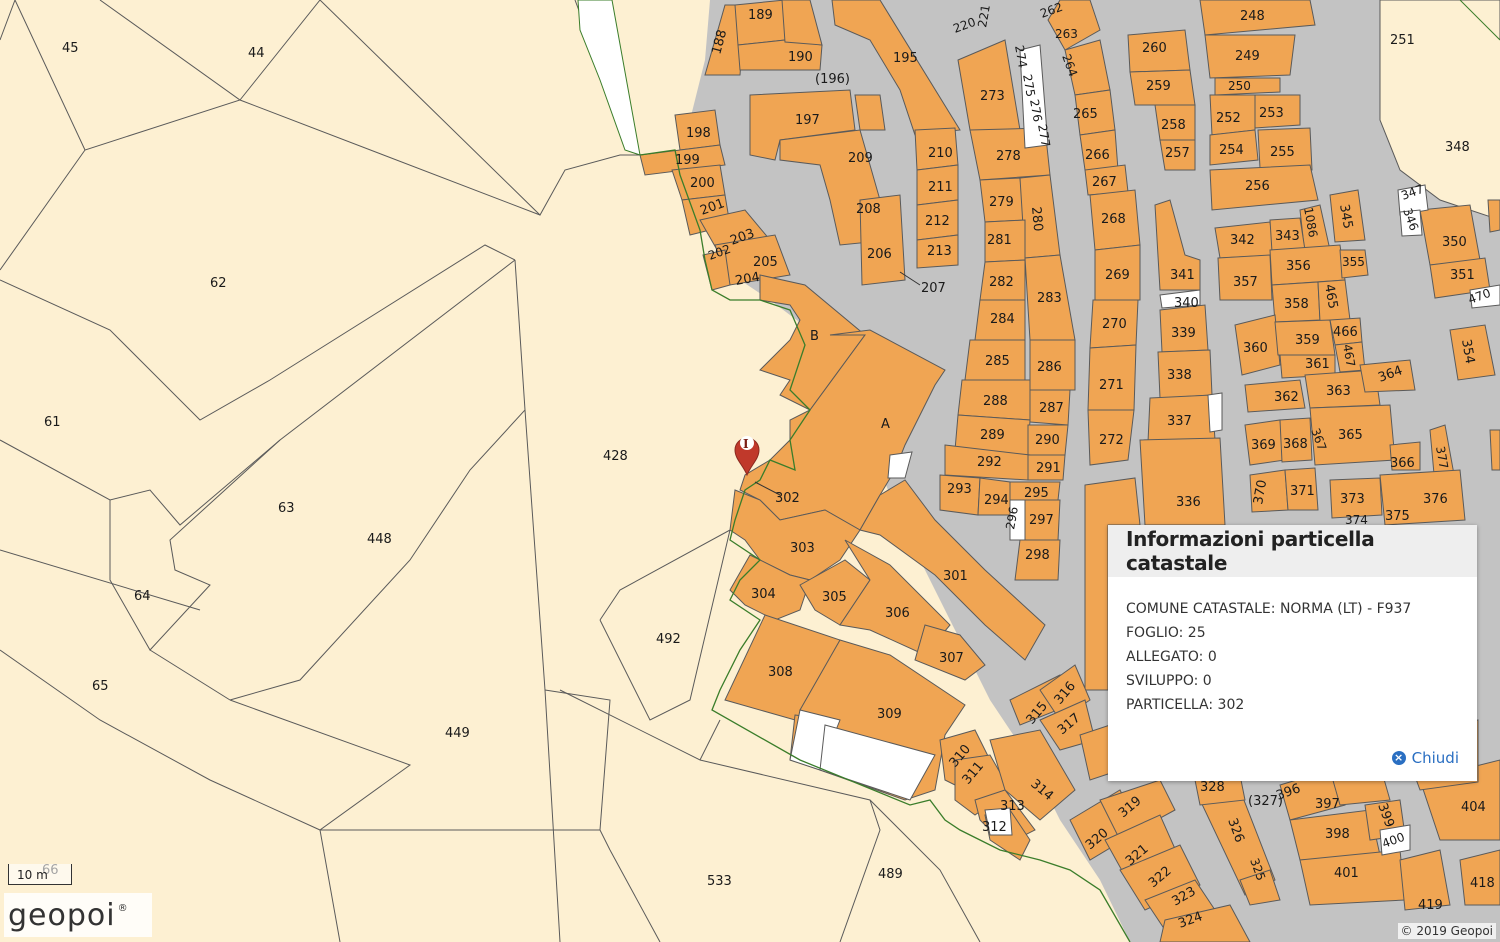 This screenshot has width=1500, height=942. Describe the element at coordinates (1462, 275) in the screenshot. I see `building-label-351: 351` at that location.